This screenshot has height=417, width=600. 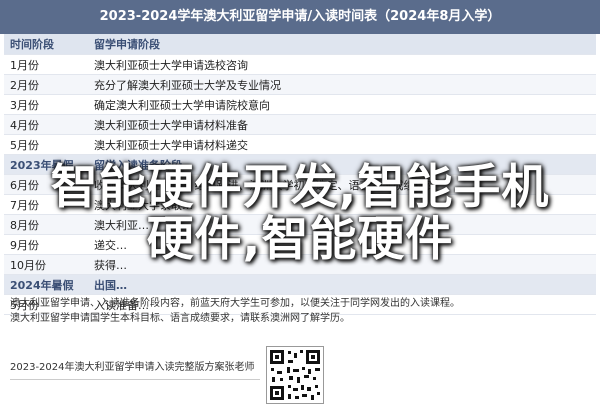 I want to click on overlay-headline-secondary: 硬件,智能硬件, so click(x=300, y=239).